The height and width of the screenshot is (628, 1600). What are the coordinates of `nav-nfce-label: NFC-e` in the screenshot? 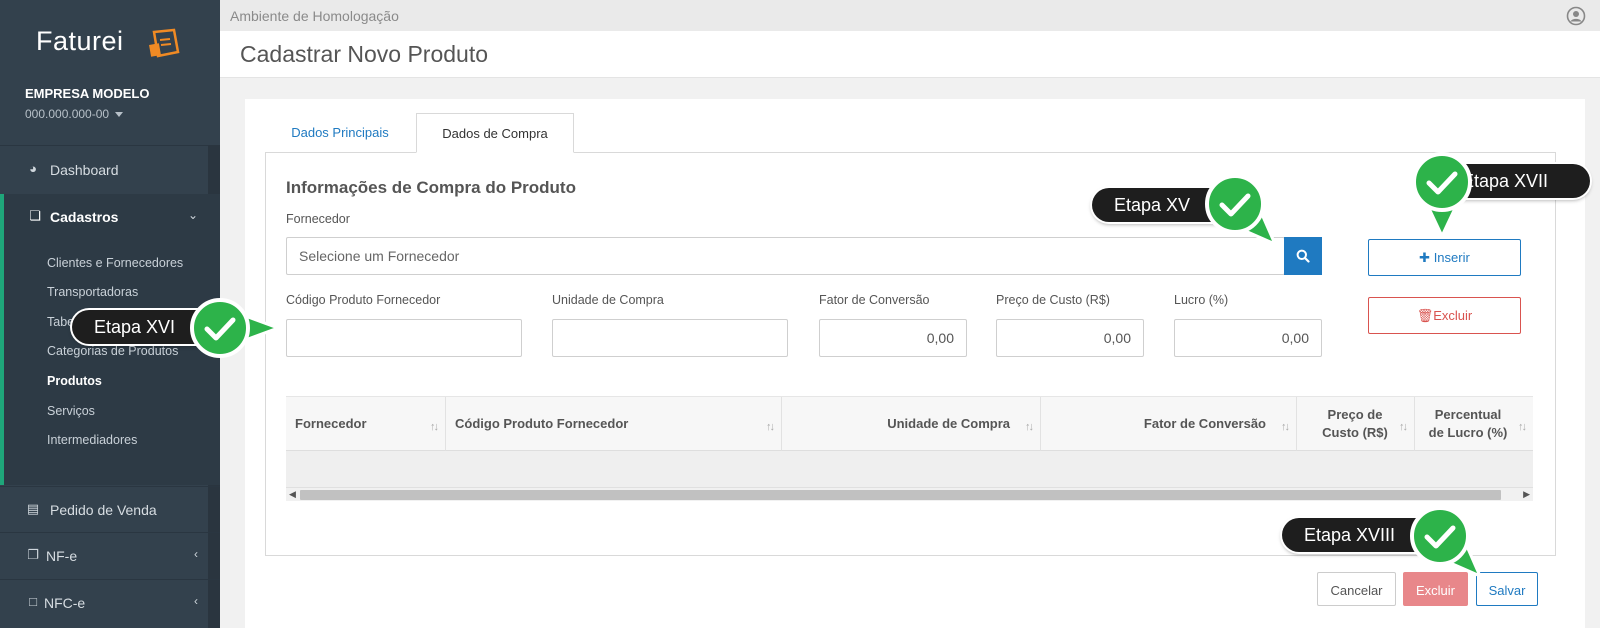 It's located at (65, 603).